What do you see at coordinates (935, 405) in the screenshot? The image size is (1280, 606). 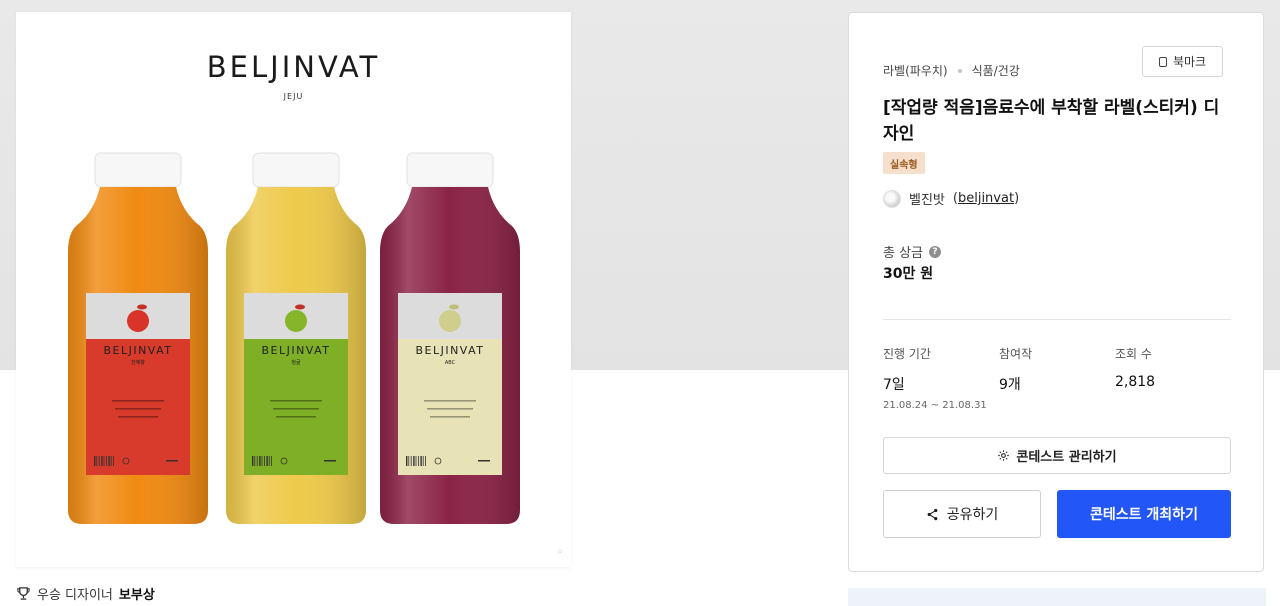 I see `period-range: 21.08.24 ~ 21.08.31` at bounding box center [935, 405].